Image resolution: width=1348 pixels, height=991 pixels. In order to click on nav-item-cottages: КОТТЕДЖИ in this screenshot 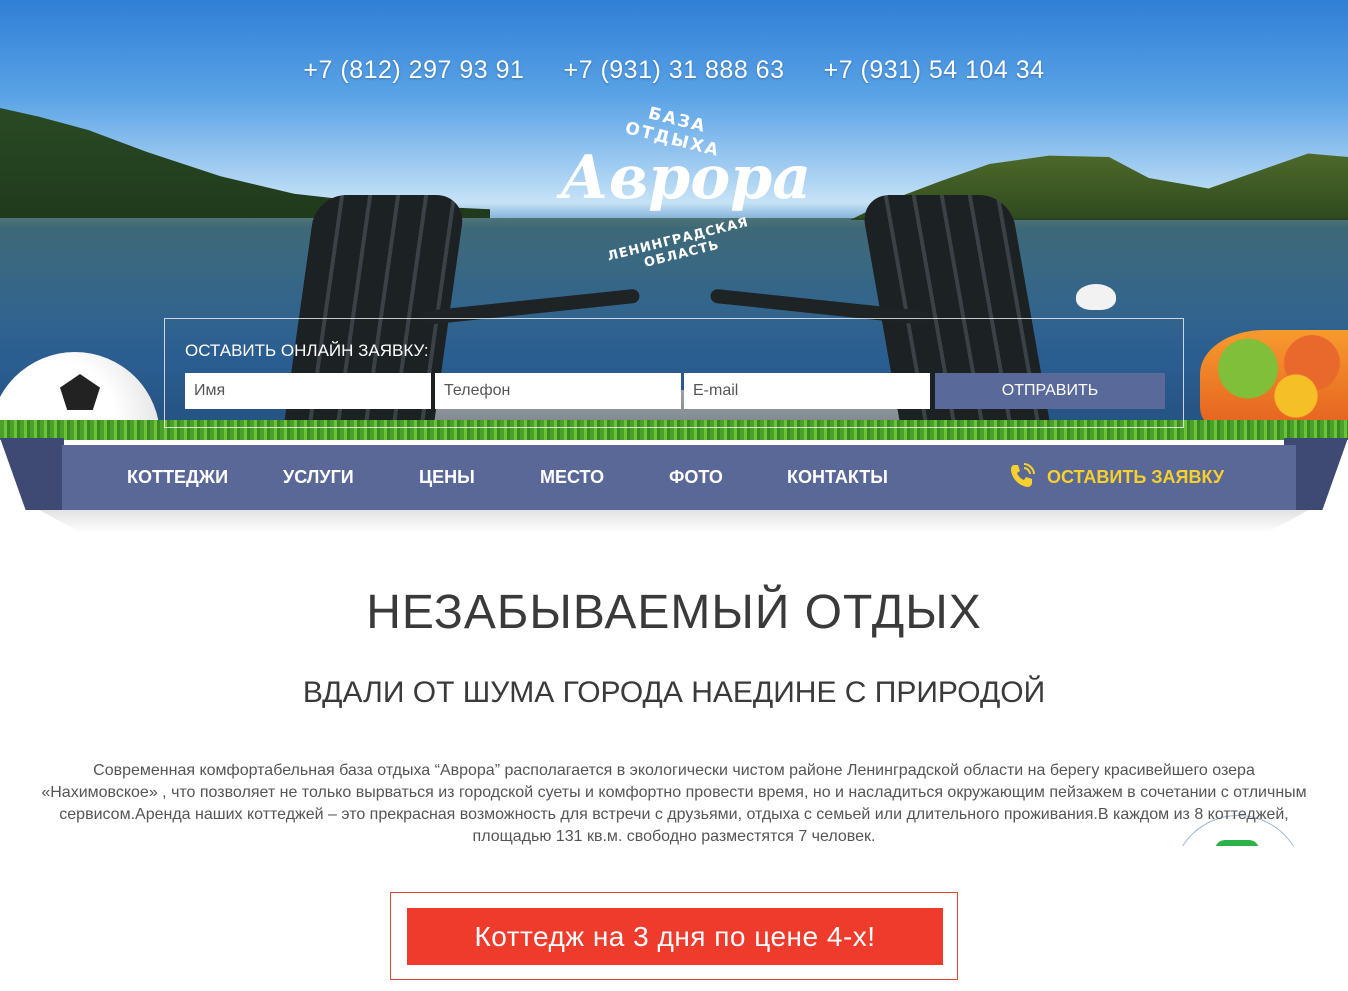, I will do `click(177, 477)`.